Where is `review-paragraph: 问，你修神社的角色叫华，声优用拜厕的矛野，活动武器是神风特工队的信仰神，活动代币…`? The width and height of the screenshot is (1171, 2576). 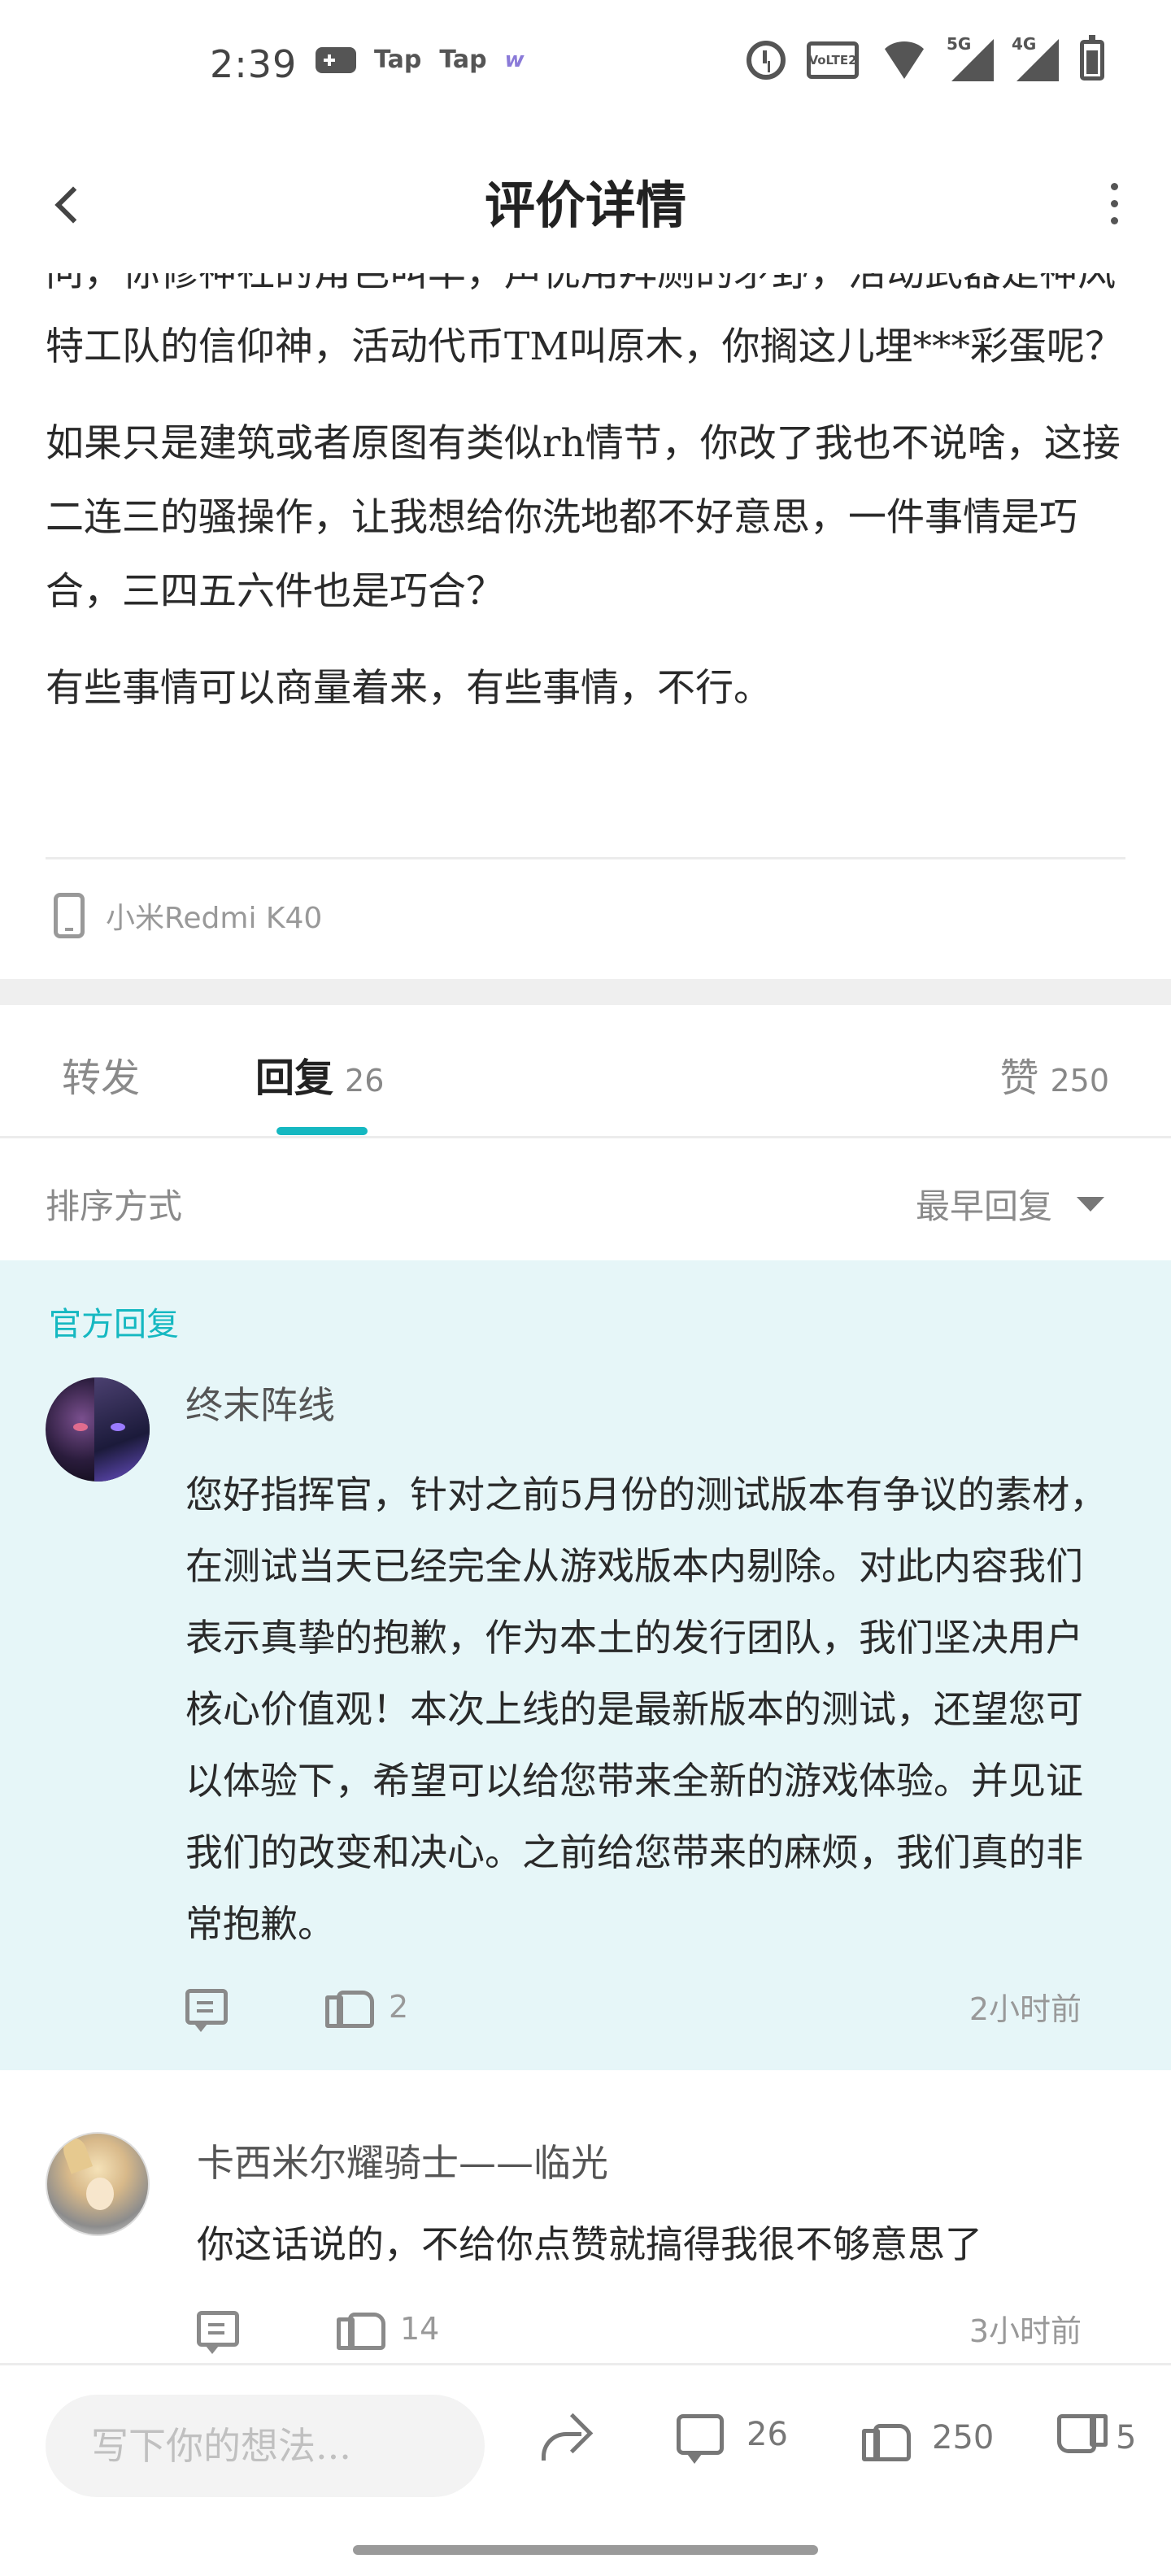
review-paragraph: 问，你修神社的角色叫华，声优用拜厕的矛野，活动武器是神风特工队的信仰神，活动代币… is located at coordinates (584, 321).